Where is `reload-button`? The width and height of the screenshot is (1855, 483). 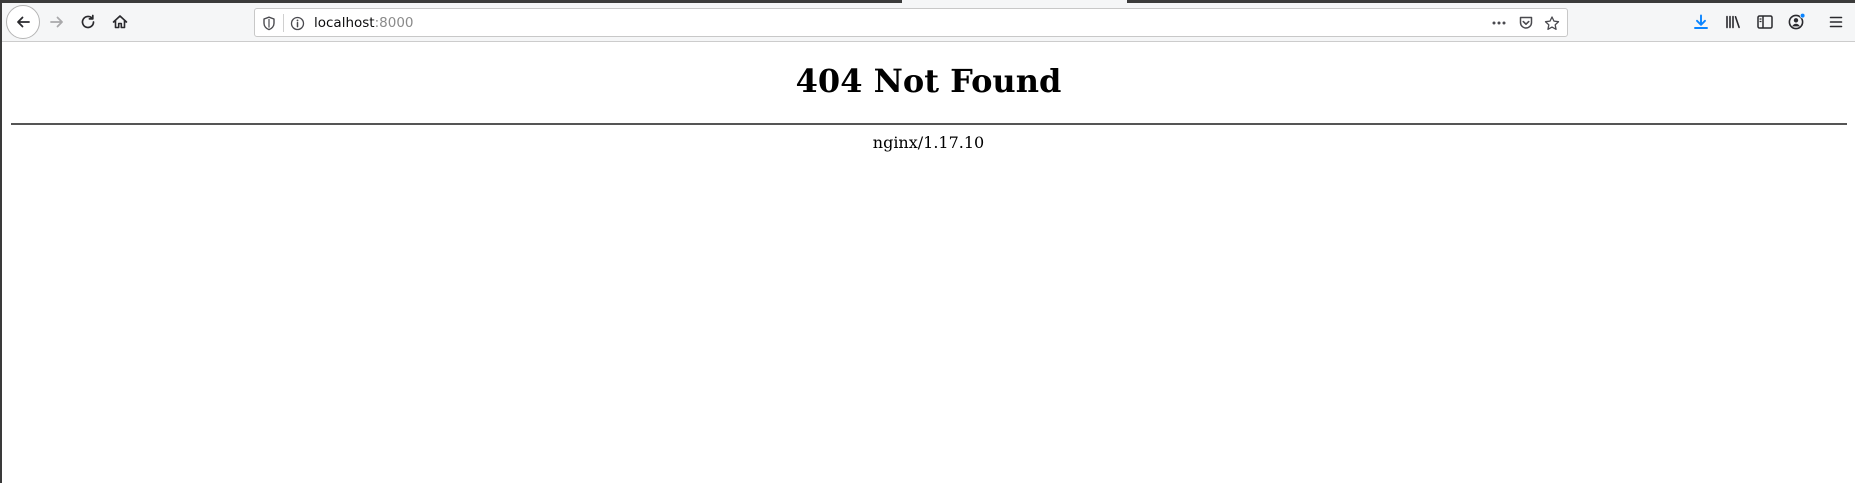
reload-button is located at coordinates (88, 22).